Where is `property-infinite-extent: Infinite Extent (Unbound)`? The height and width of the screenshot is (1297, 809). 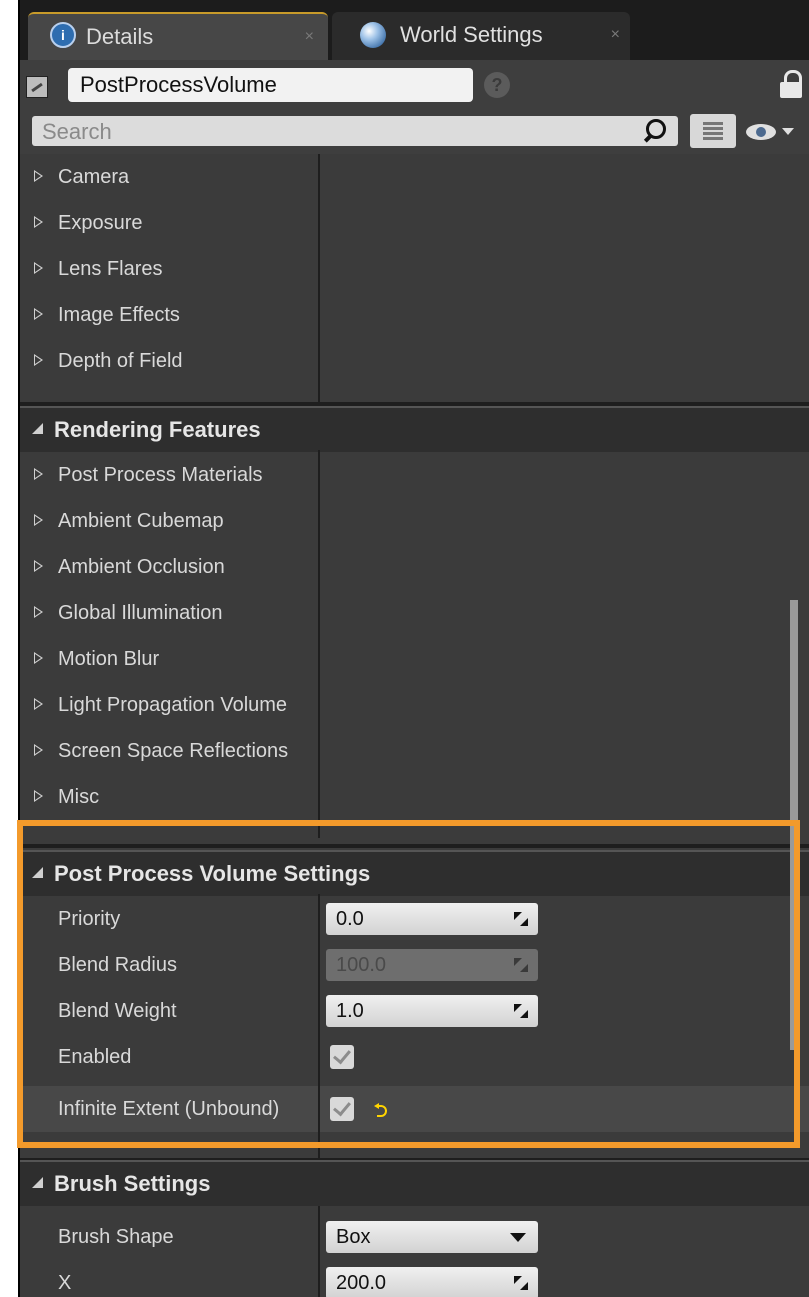 property-infinite-extent: Infinite Extent (Unbound) is located at coordinates (414, 1109).